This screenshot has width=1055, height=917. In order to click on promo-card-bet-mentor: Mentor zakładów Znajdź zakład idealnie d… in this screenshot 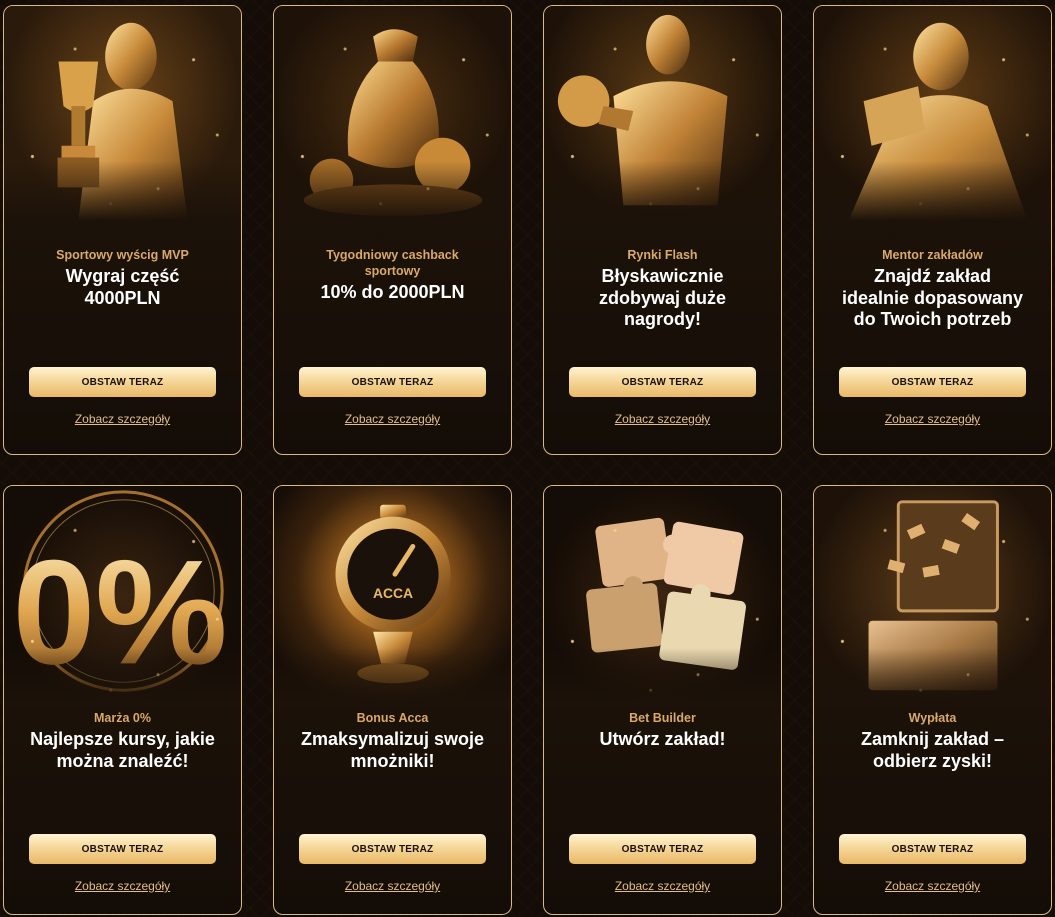, I will do `click(932, 230)`.